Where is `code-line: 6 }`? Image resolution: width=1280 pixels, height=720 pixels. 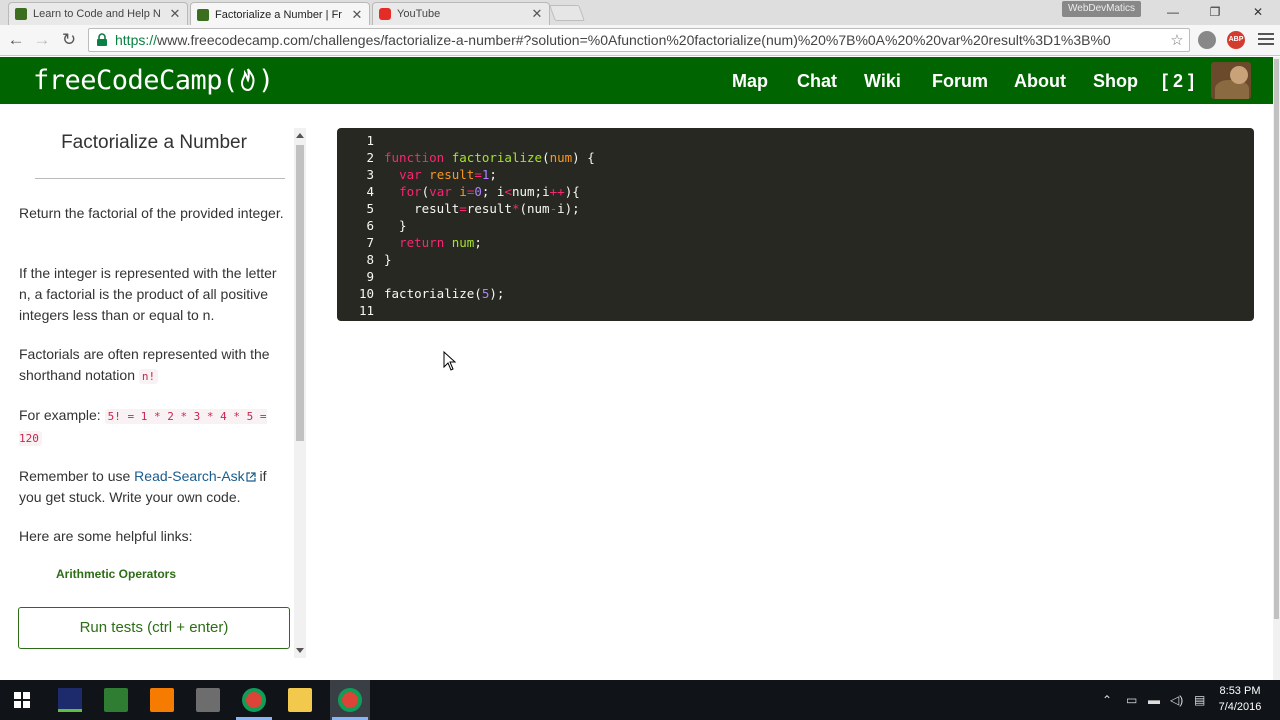
code-line: 6 } is located at coordinates (371, 225).